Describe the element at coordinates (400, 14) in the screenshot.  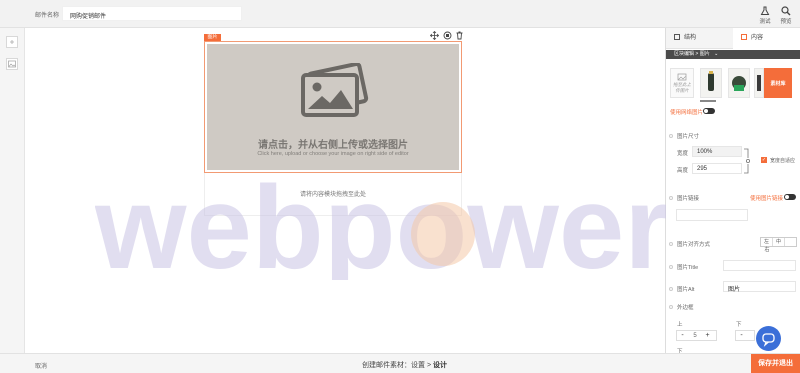
I see `top-bar: 邮件名称 网购促销邮件 测试 预览` at that location.